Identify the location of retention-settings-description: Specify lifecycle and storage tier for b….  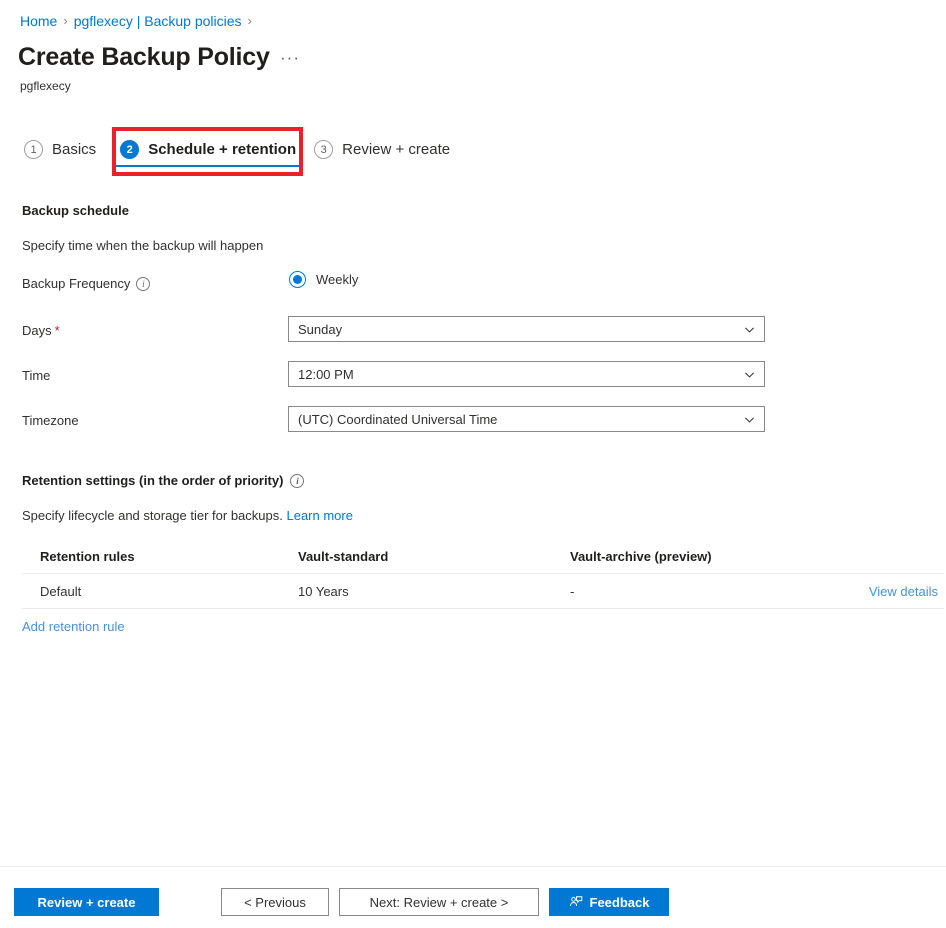
(187, 516).